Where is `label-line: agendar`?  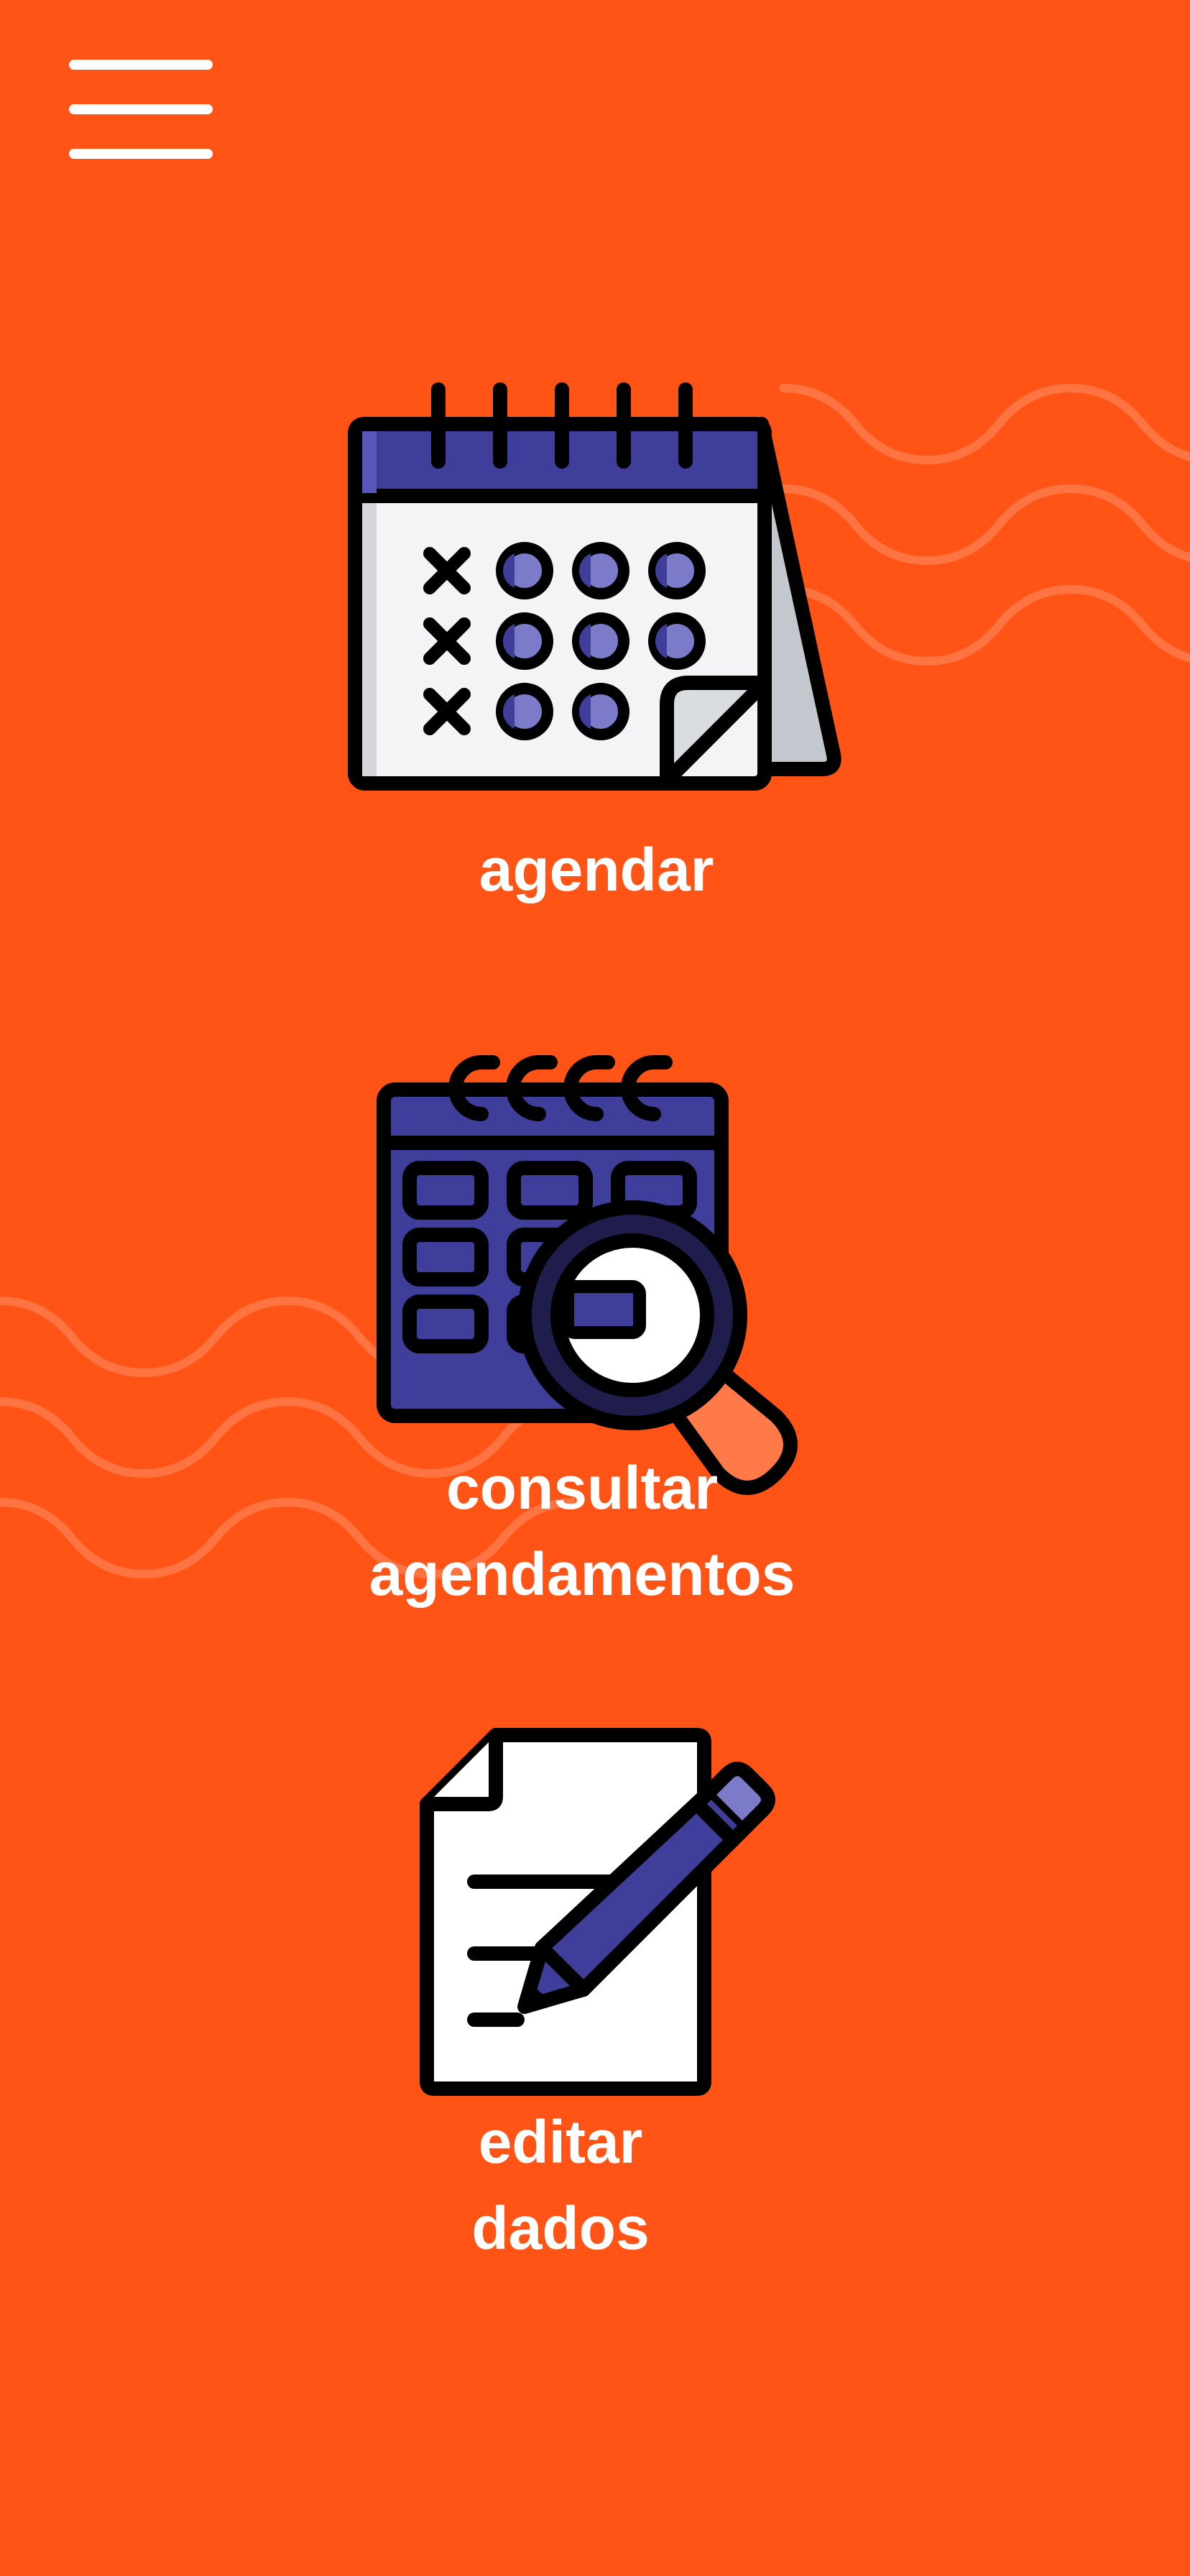 label-line: agendar is located at coordinates (596, 869).